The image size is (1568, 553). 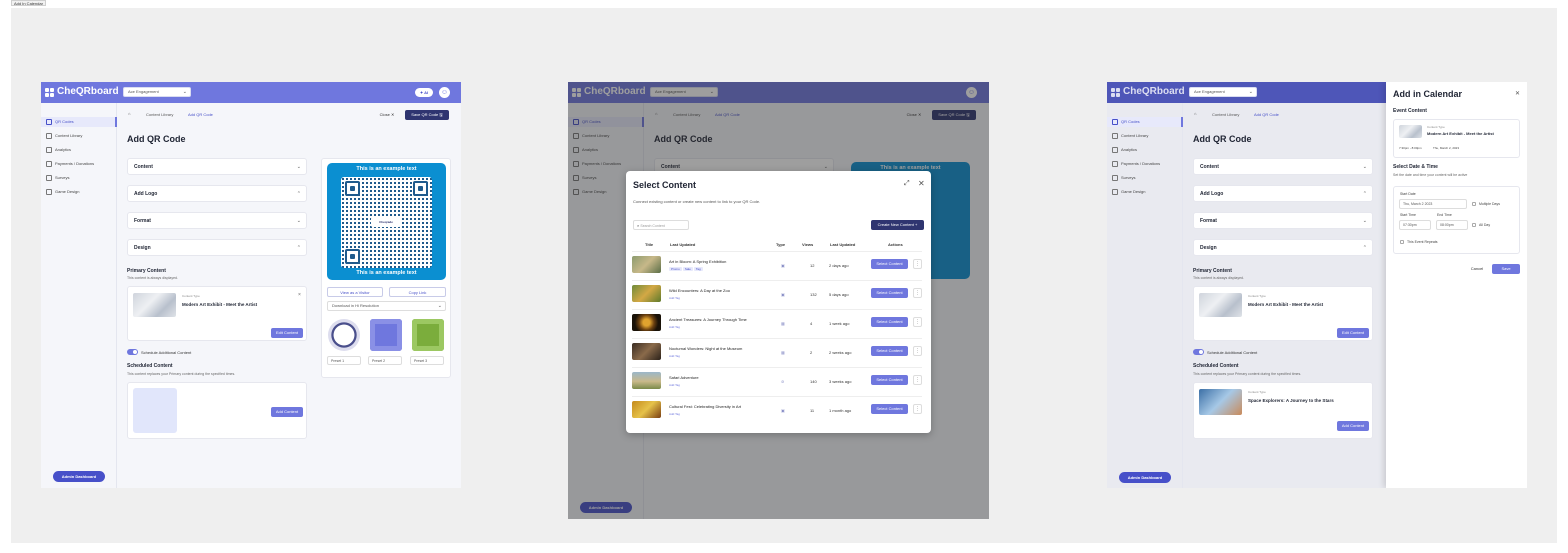 I want to click on preset-1-thumbnail, so click(x=344, y=335).